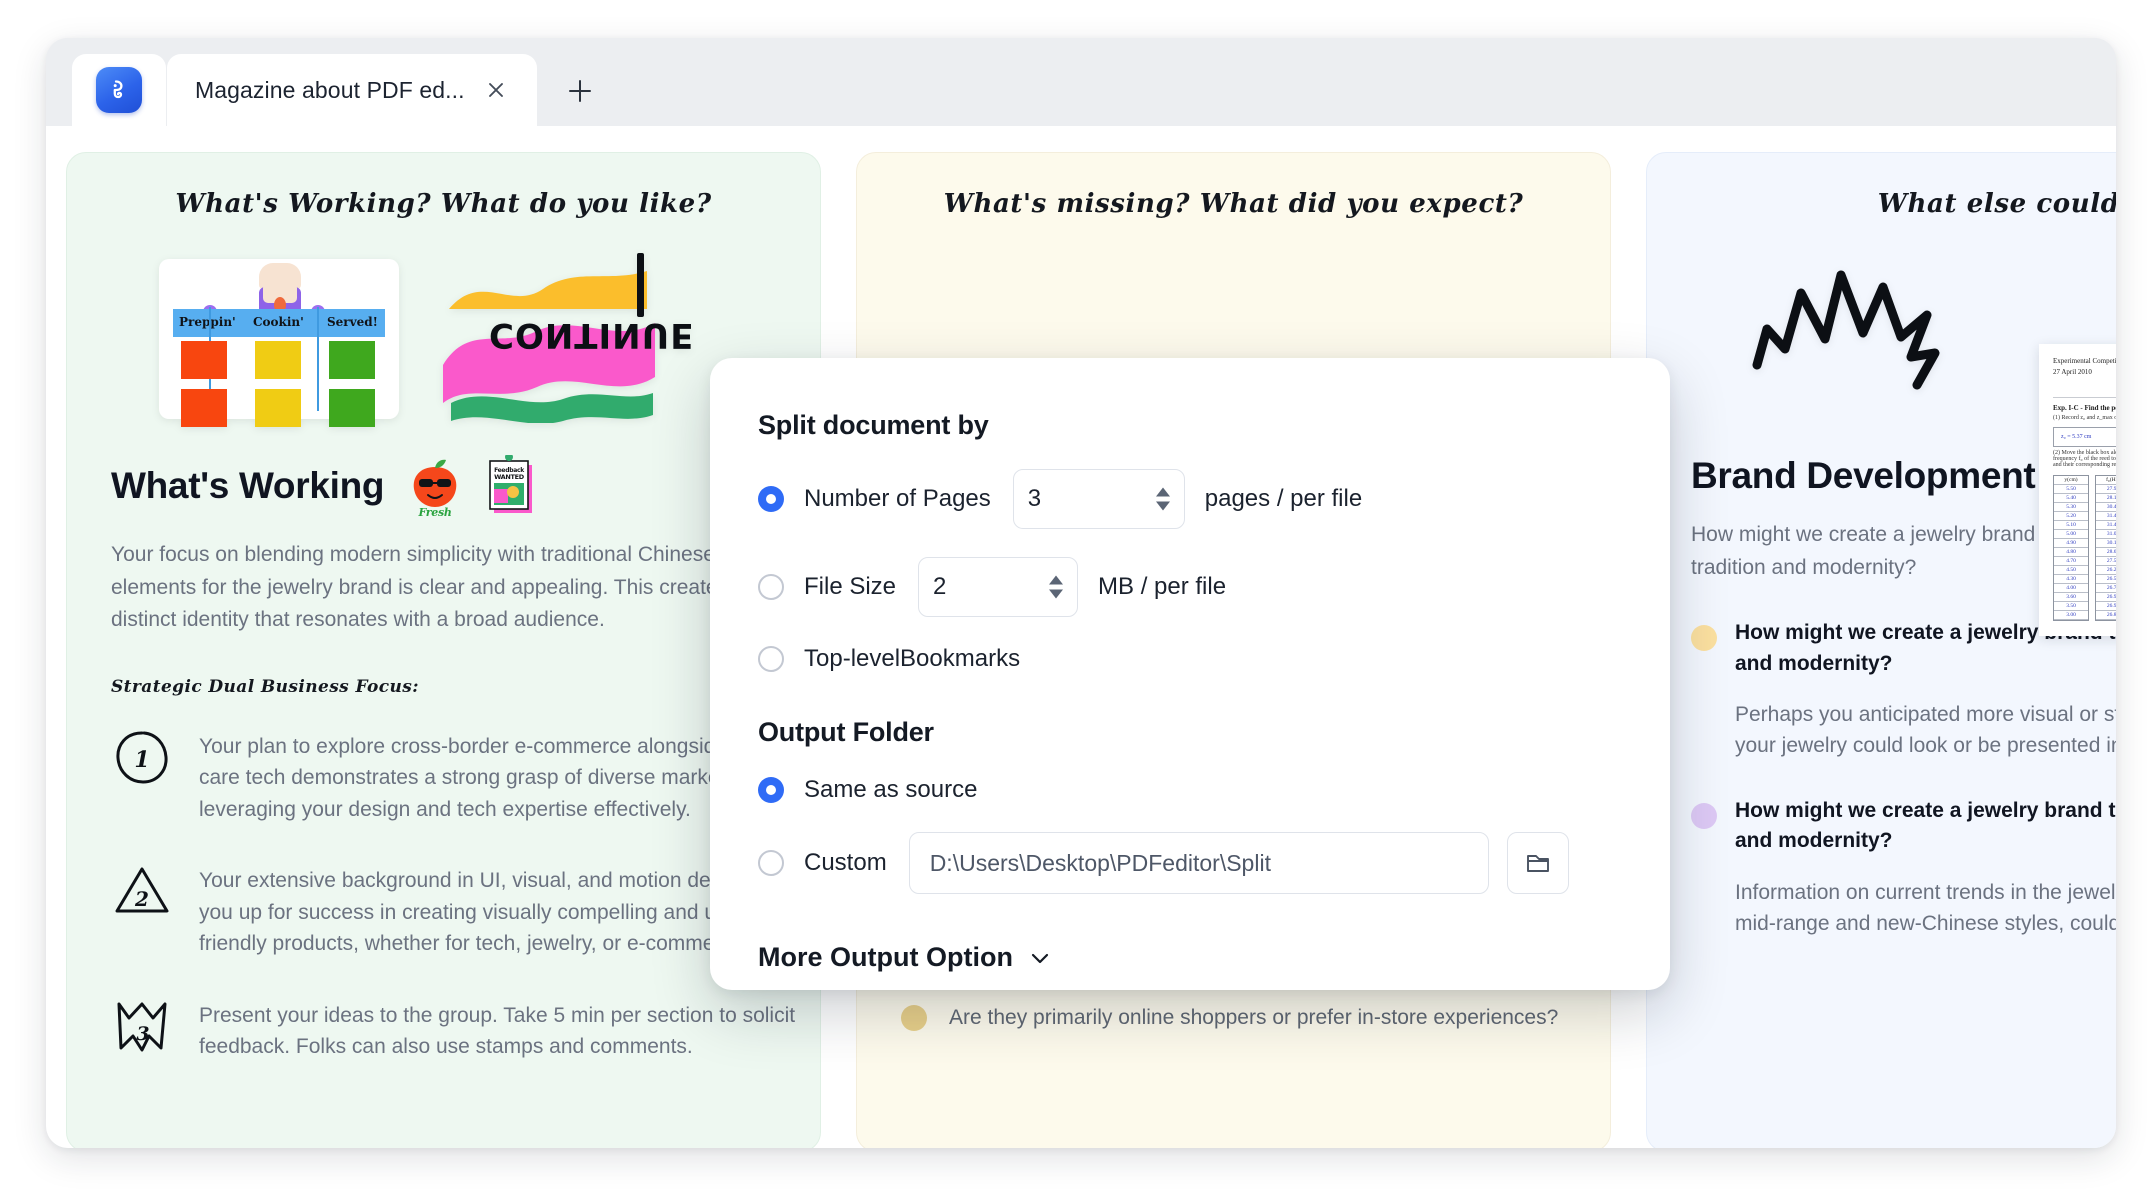 Image resolution: width=2156 pixels, height=1200 pixels. What do you see at coordinates (435, 511) in the screenshot?
I see `svg-text: Fresh` at bounding box center [435, 511].